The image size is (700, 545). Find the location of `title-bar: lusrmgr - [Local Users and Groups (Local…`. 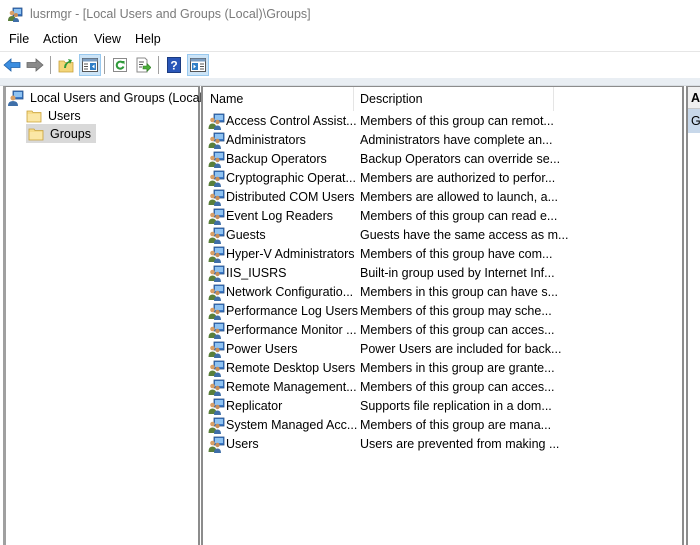

title-bar: lusrmgr - [Local Users and Groups (Local… is located at coordinates (350, 15).